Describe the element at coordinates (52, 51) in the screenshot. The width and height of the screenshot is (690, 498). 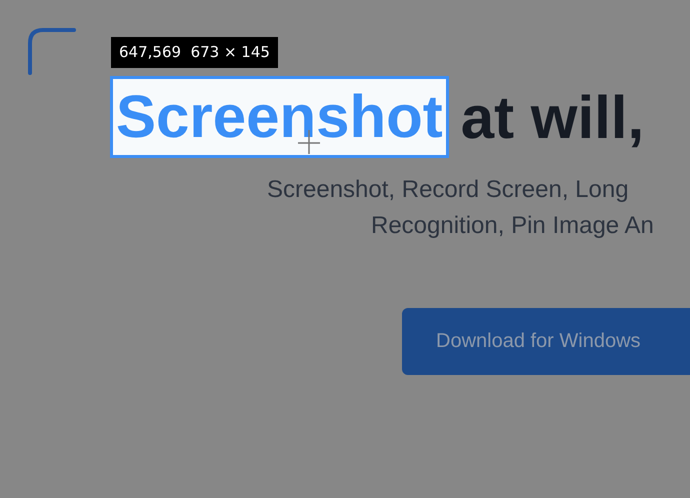
I see `corner-bracket-icon` at that location.